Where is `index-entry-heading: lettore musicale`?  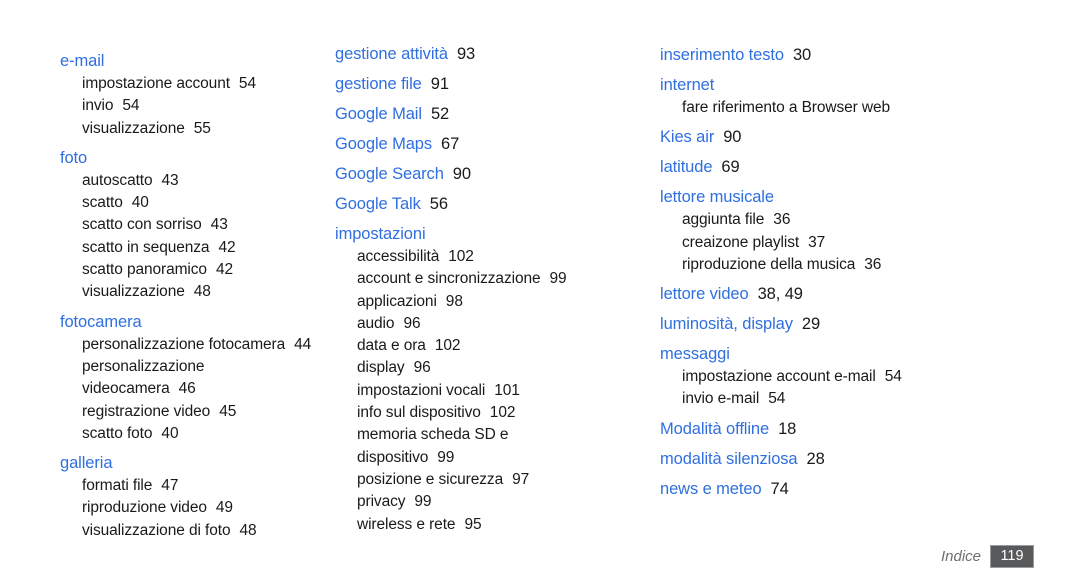
index-entry-heading: lettore musicale is located at coordinates (870, 197).